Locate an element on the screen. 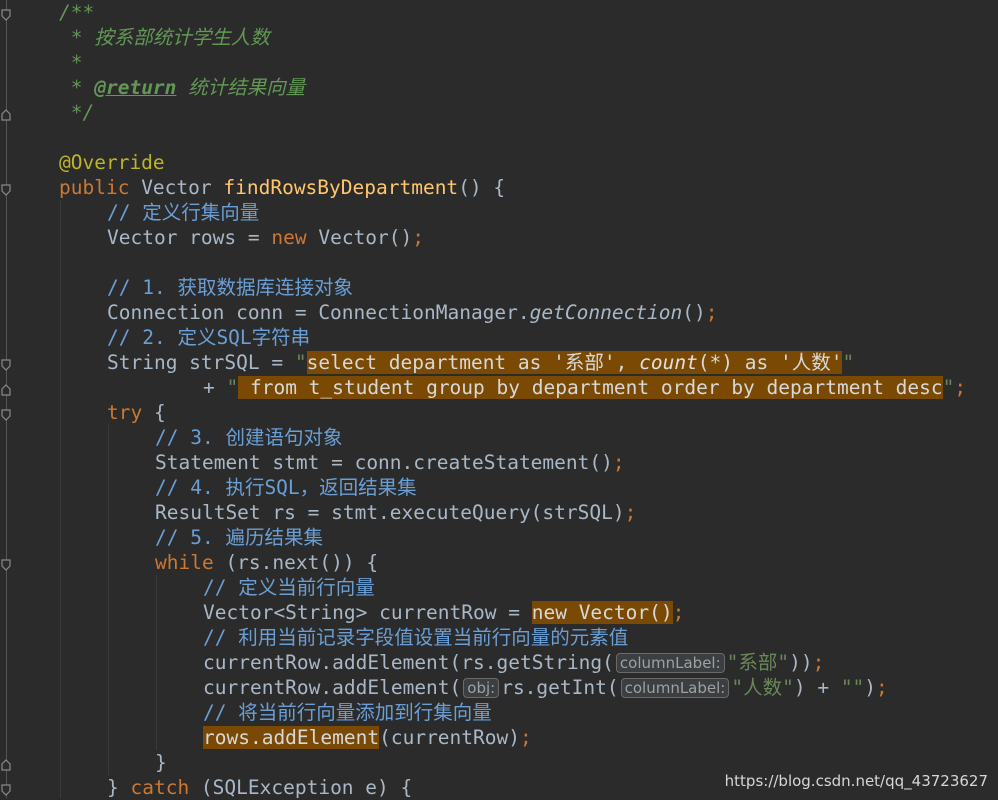 This screenshot has width=998, height=800. code-text: currentRow.addElement( is located at coordinates (332, 687).